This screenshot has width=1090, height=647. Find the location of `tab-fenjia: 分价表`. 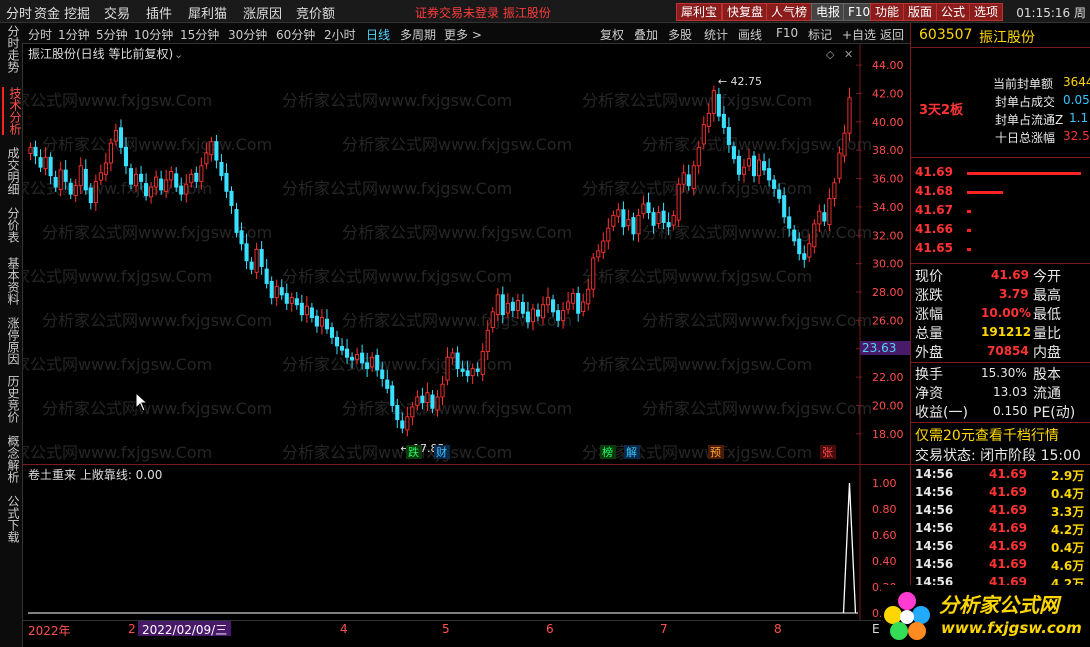

tab-fenjia: 分价表 is located at coordinates (11, 225).